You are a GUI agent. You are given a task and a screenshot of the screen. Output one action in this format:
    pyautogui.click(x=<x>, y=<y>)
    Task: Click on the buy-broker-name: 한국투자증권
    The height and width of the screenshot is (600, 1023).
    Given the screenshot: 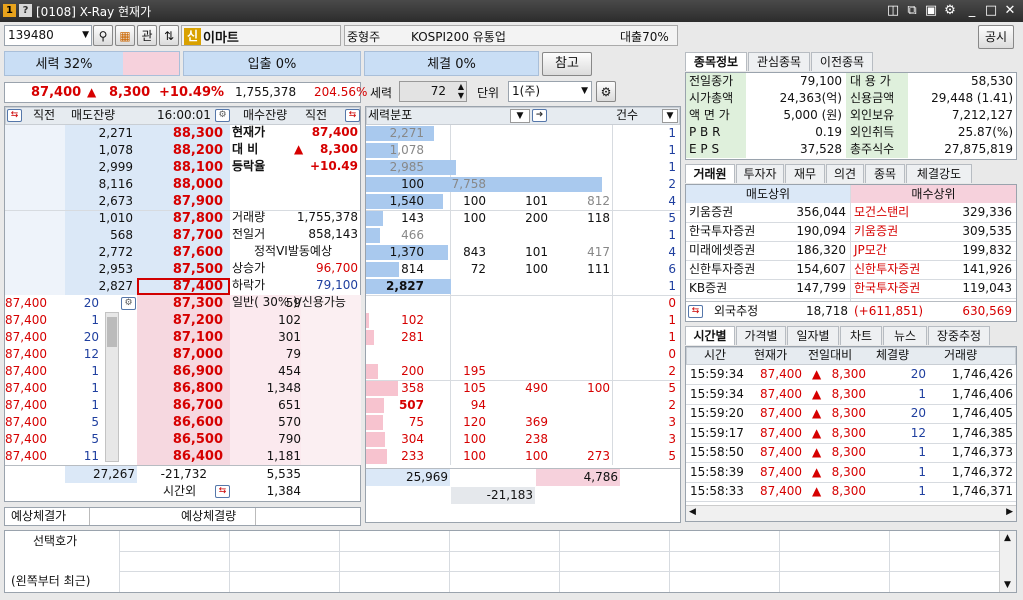 What is the action you would take?
    pyautogui.click(x=887, y=288)
    